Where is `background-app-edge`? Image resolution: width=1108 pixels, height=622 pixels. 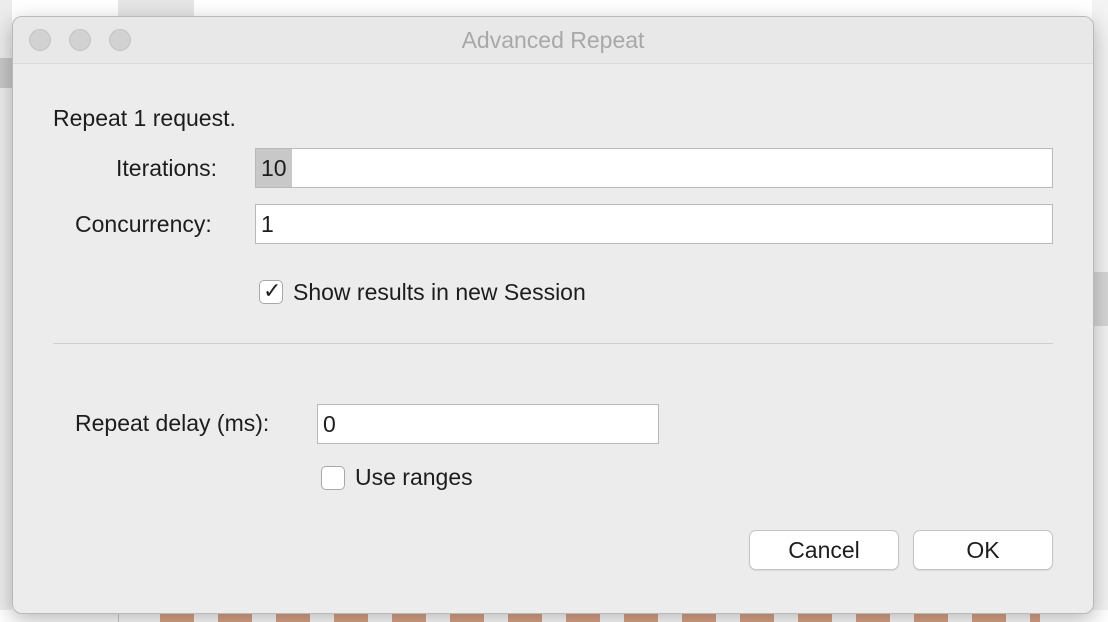
background-app-edge is located at coordinates (6, 311).